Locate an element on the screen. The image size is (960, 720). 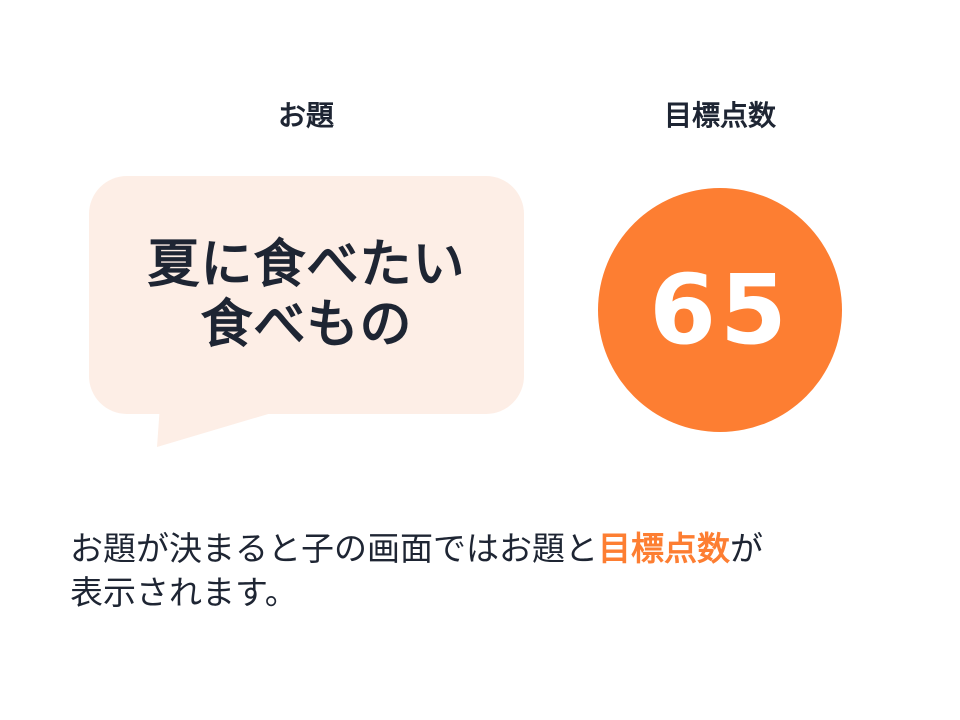
target-score-circle: 65 is located at coordinates (720, 310).